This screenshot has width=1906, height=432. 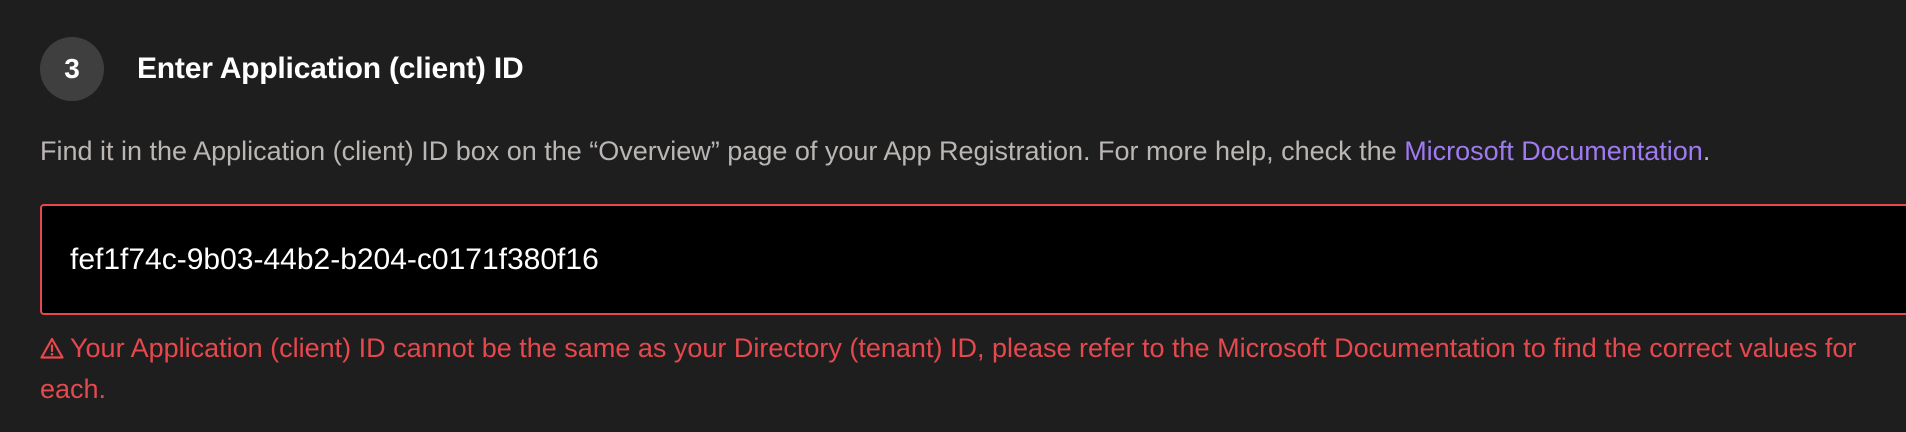 What do you see at coordinates (330, 68) in the screenshot?
I see `step-title: Enter Application (client) ID` at bounding box center [330, 68].